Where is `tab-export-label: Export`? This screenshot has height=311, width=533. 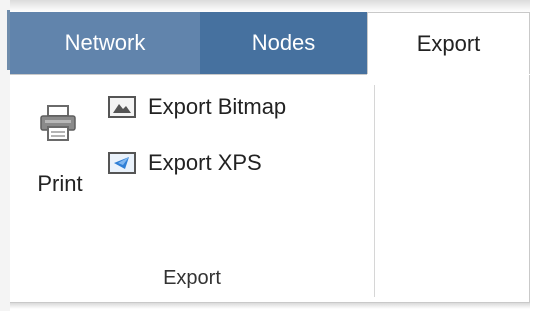 tab-export-label: Export is located at coordinates (448, 43).